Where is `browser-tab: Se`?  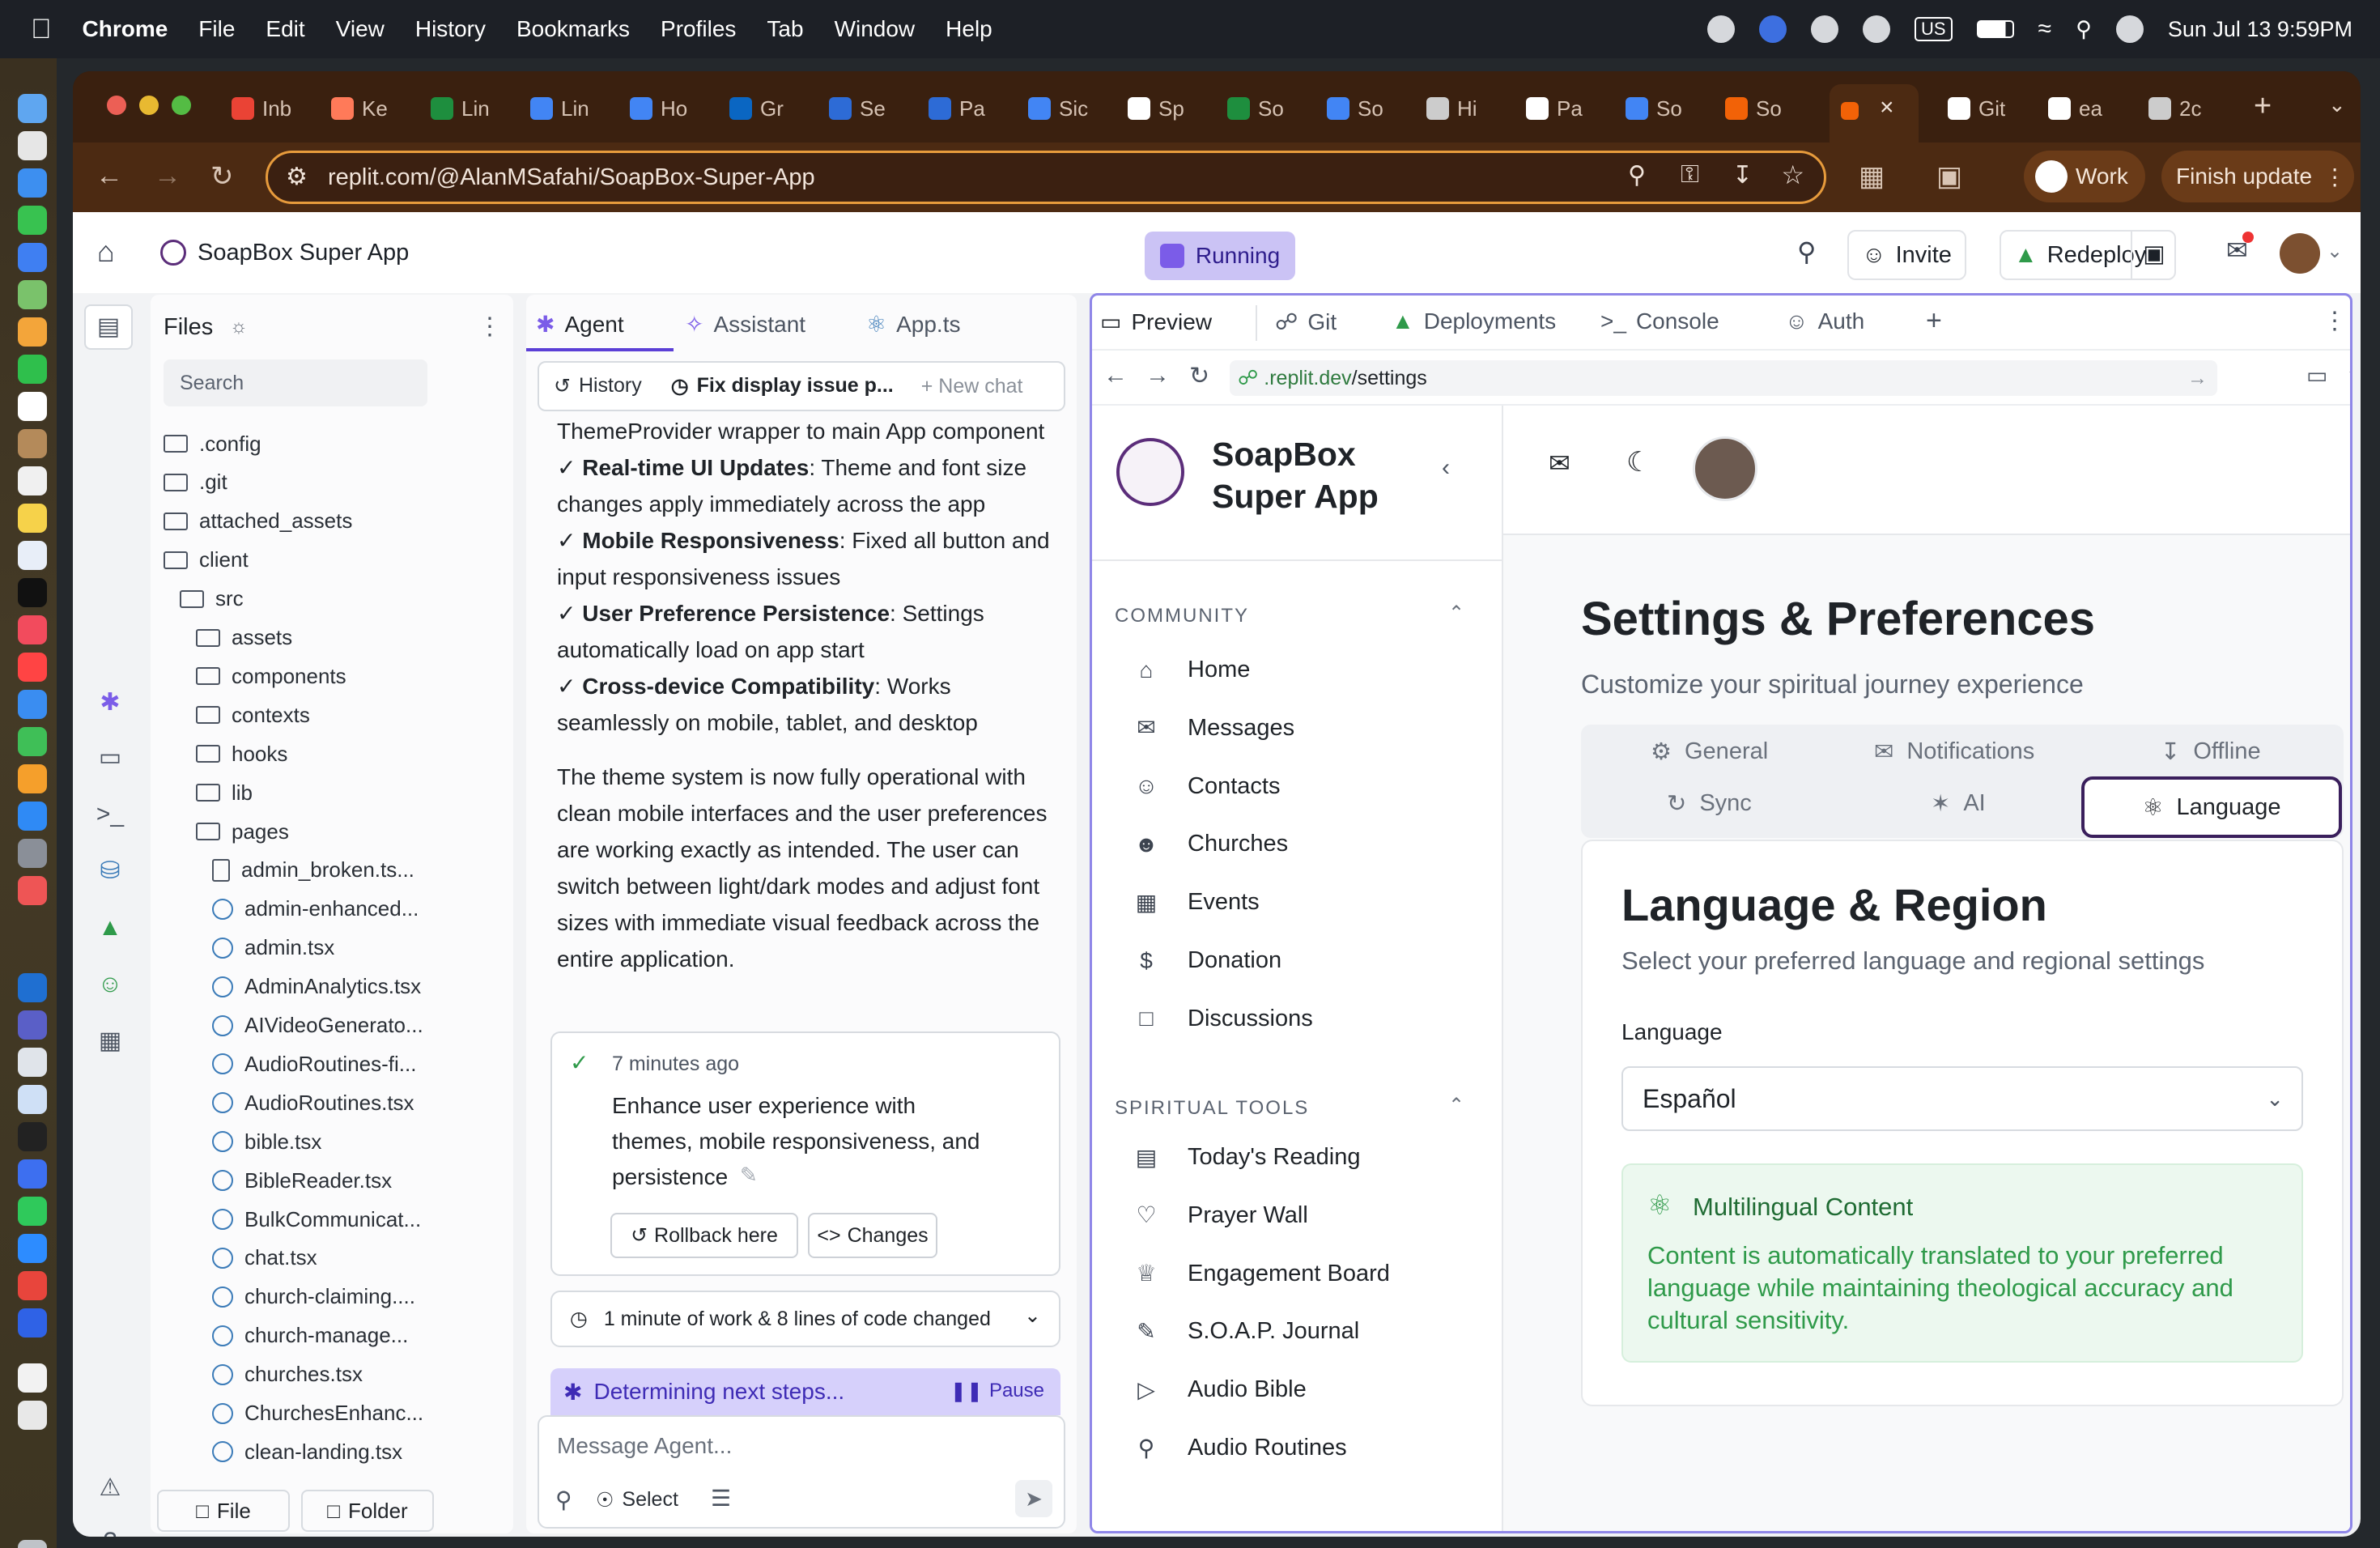 browser-tab: Se is located at coordinates (872, 108).